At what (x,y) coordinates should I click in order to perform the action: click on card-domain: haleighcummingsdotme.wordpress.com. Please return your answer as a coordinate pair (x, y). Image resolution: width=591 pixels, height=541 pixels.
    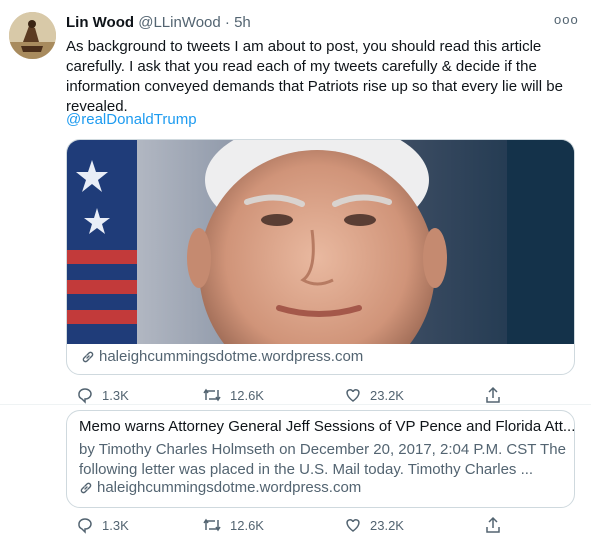
    Looking at the image, I should click on (222, 356).